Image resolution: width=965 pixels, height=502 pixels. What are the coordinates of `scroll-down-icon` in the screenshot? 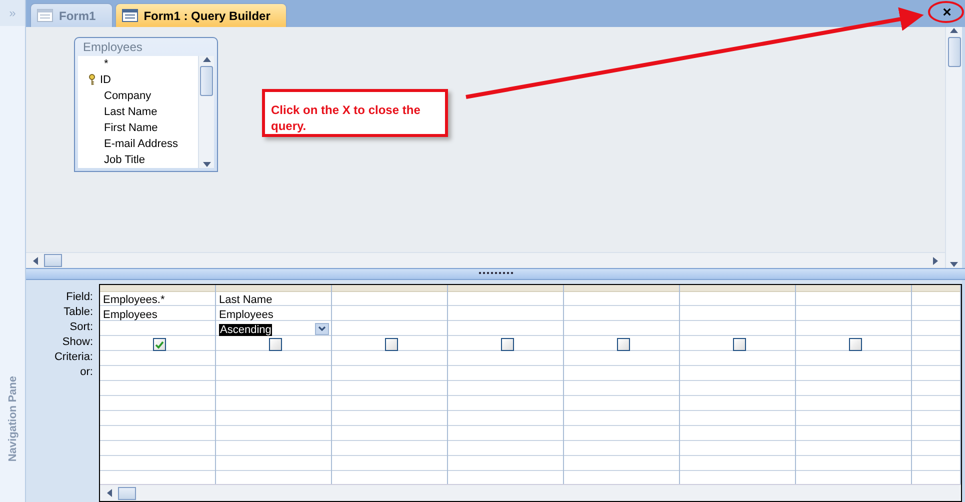 It's located at (206, 164).